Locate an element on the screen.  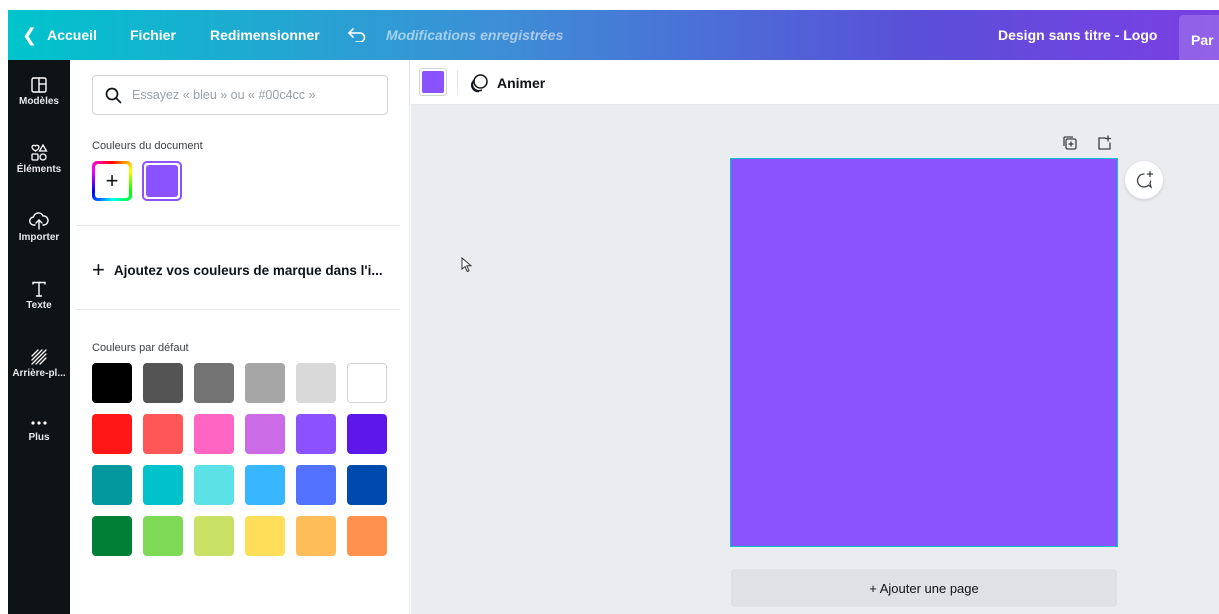
rail-label: Modèles is located at coordinates (38, 101).